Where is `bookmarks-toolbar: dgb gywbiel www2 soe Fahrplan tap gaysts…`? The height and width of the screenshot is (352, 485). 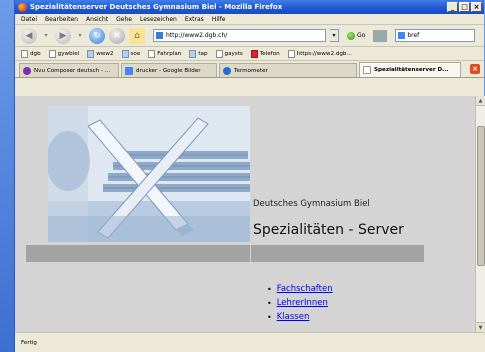 bookmarks-toolbar: dgb gywbiel www2 soe Fahrplan tap gaysts… is located at coordinates (249, 54).